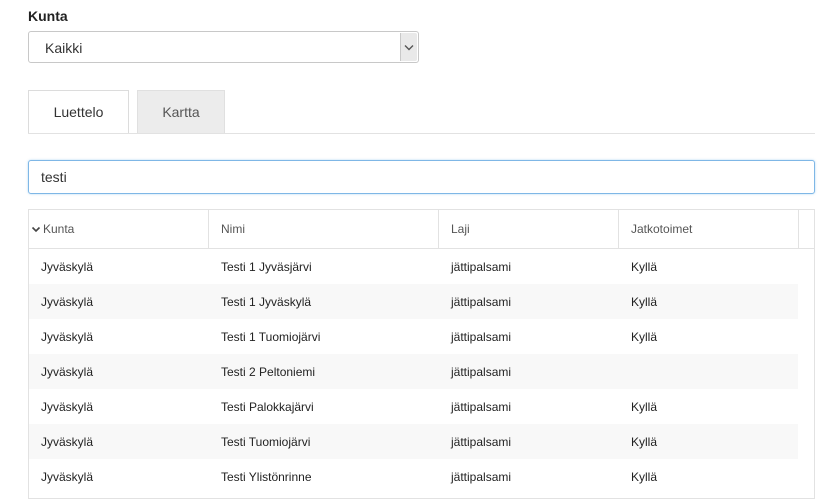 This screenshot has width=829, height=499. I want to click on column-header-jatkotoimet-label: Jatkotoimet, so click(662, 229).